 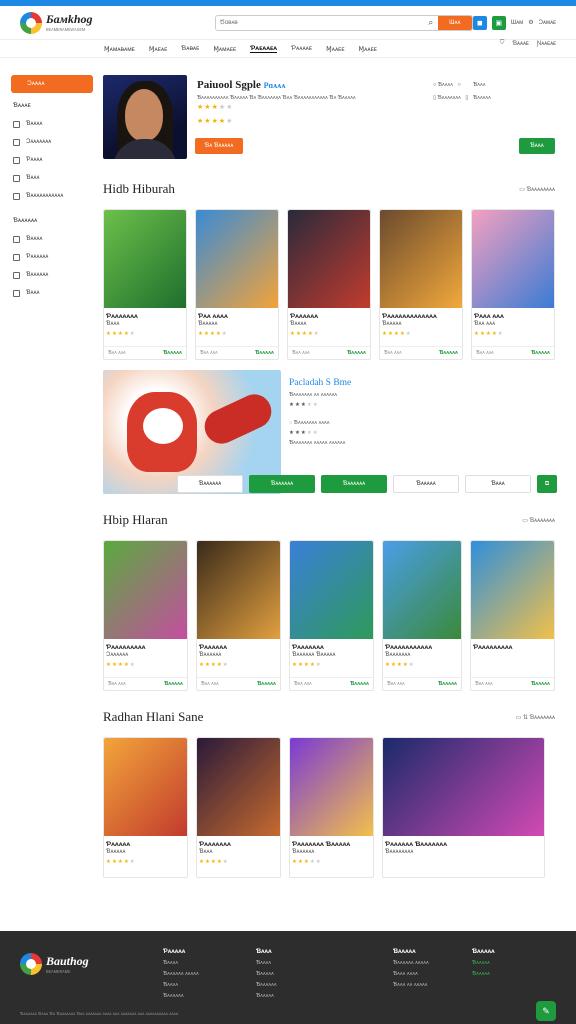 What do you see at coordinates (538, 520) in the screenshot?
I see `section-2-more: ▭ Ɓᴀᴀᴀᴀᴀᴀᴀ` at bounding box center [538, 520].